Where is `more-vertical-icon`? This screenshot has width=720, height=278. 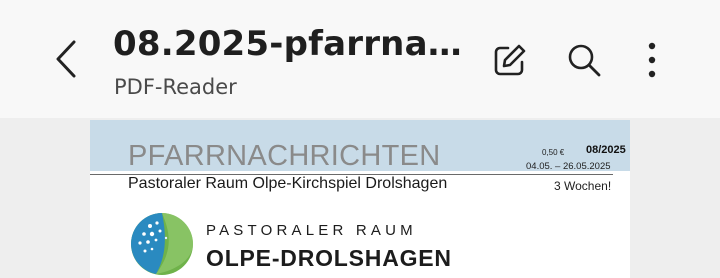
more-vertical-icon is located at coordinates (652, 60).